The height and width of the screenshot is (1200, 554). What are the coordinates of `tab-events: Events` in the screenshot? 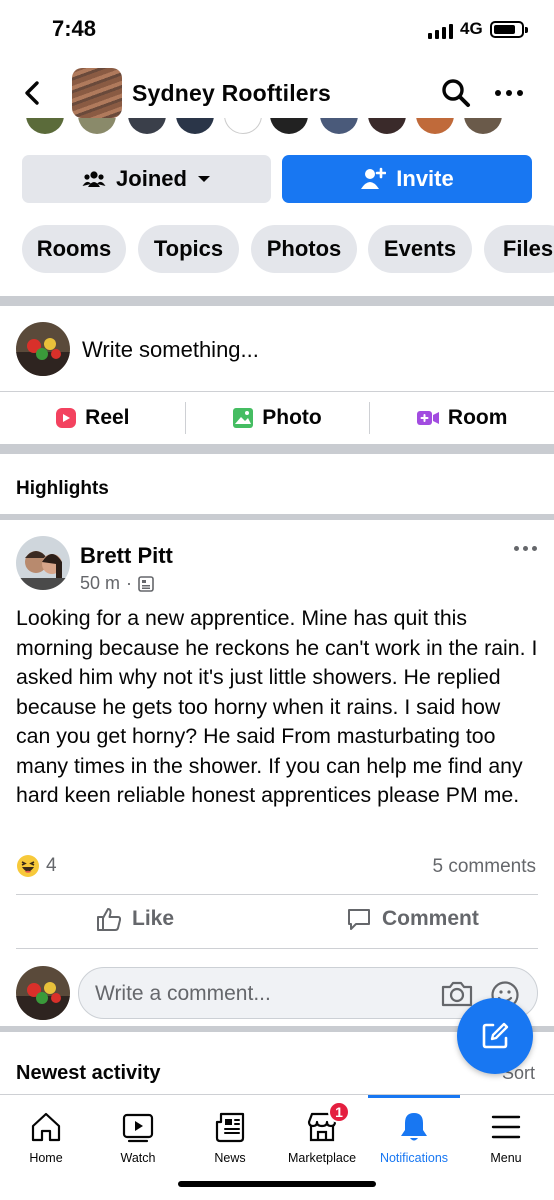 It's located at (420, 249).